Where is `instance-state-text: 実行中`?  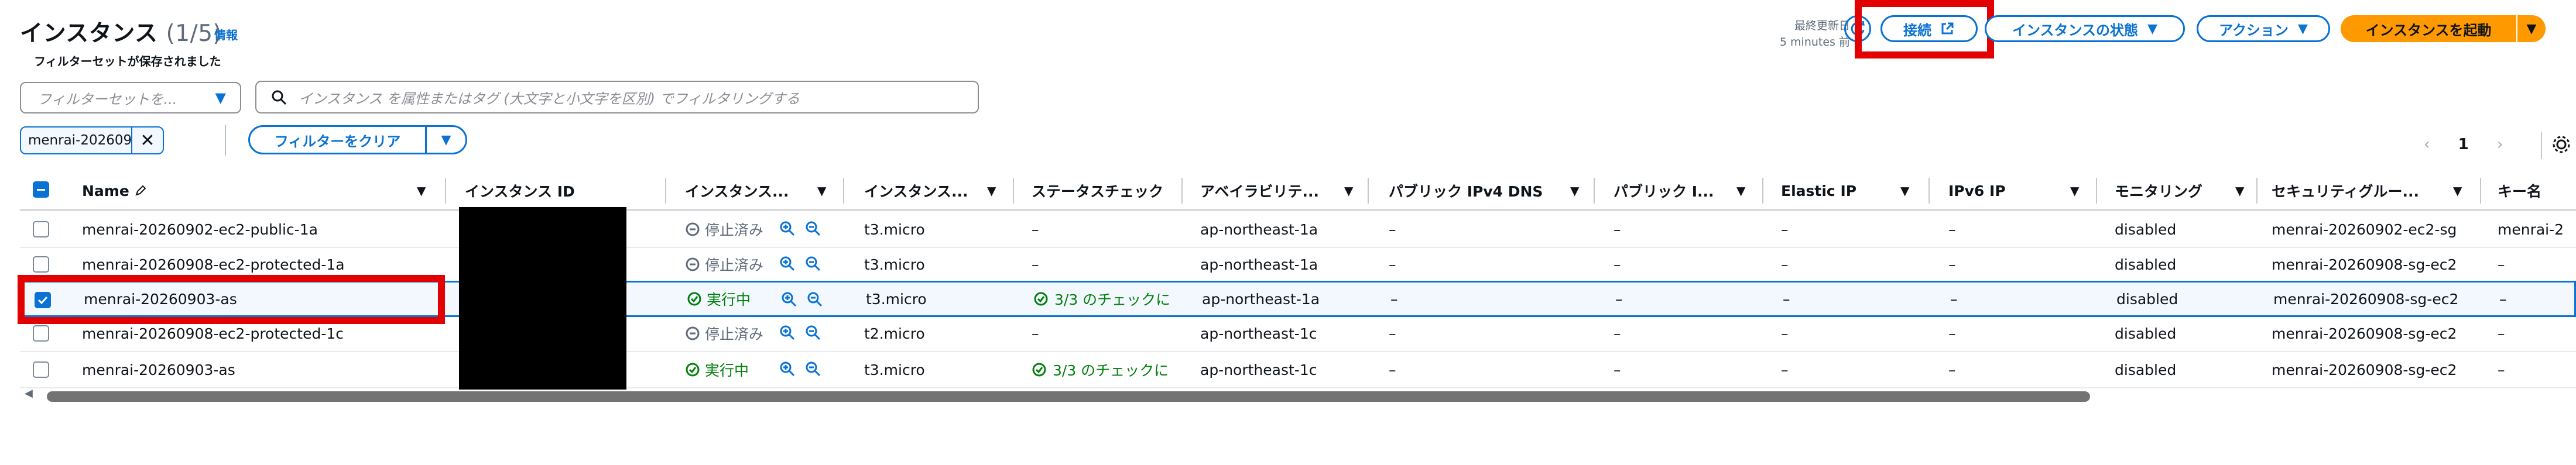 instance-state-text: 実行中 is located at coordinates (727, 370).